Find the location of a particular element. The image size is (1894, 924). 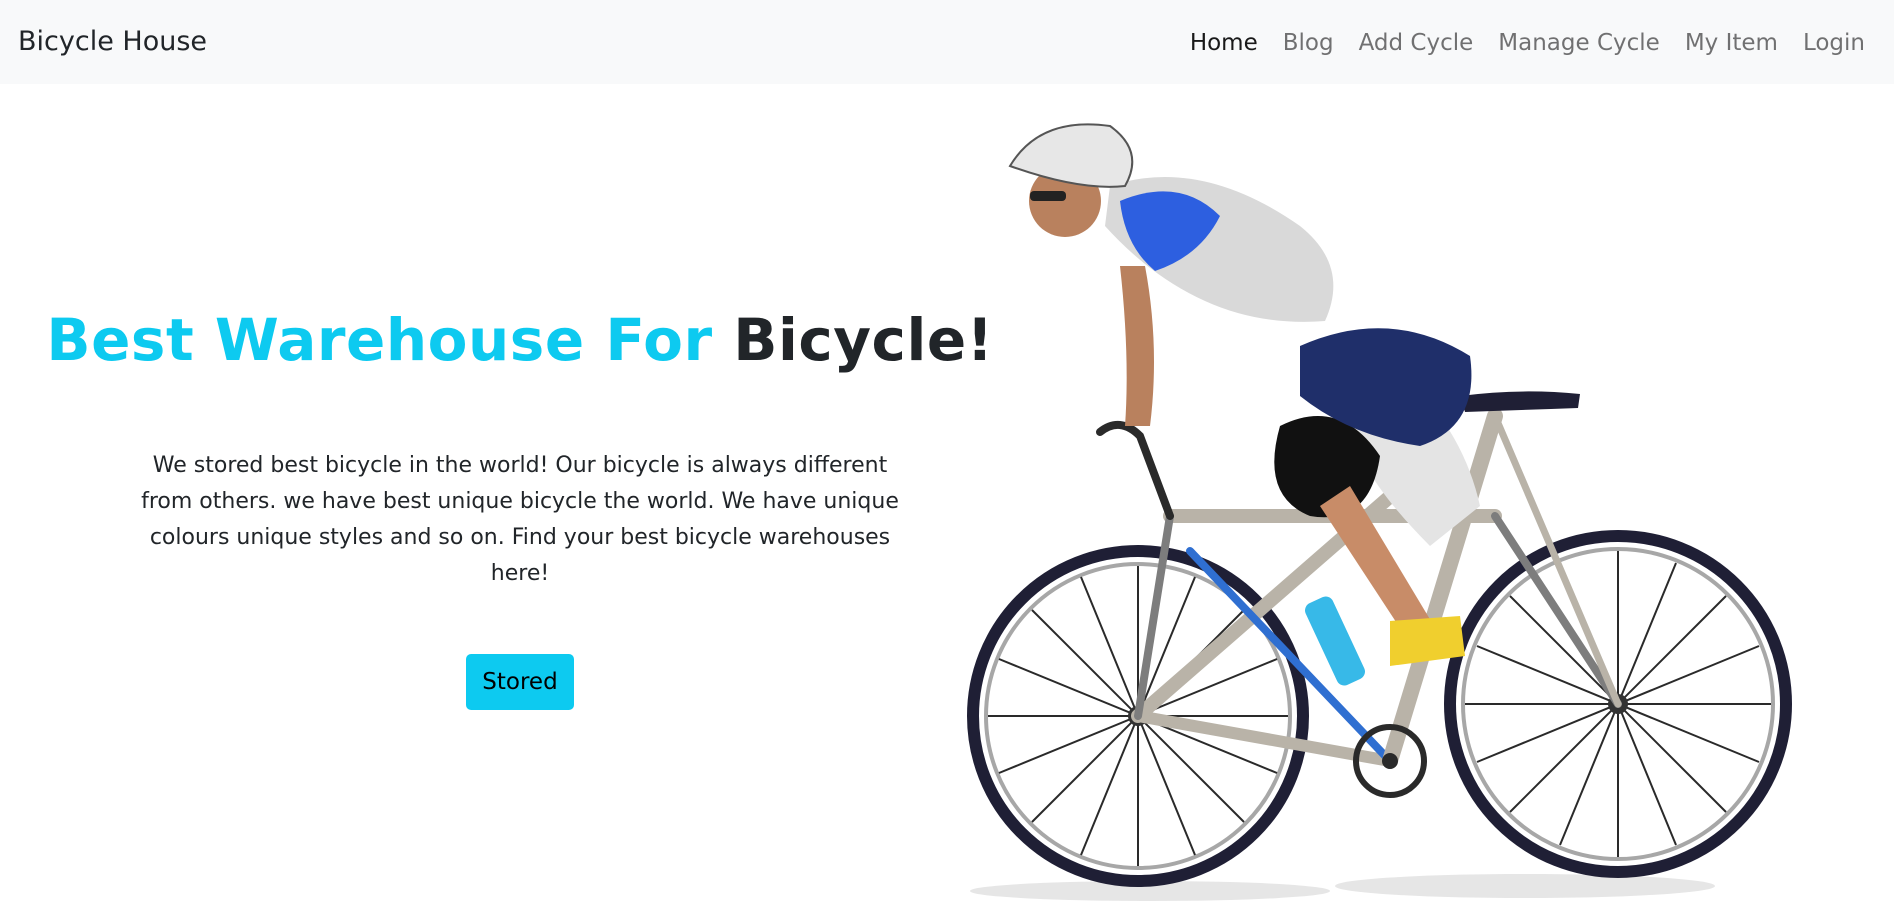

nav-link-my-item: My Item is located at coordinates (1731, 43).